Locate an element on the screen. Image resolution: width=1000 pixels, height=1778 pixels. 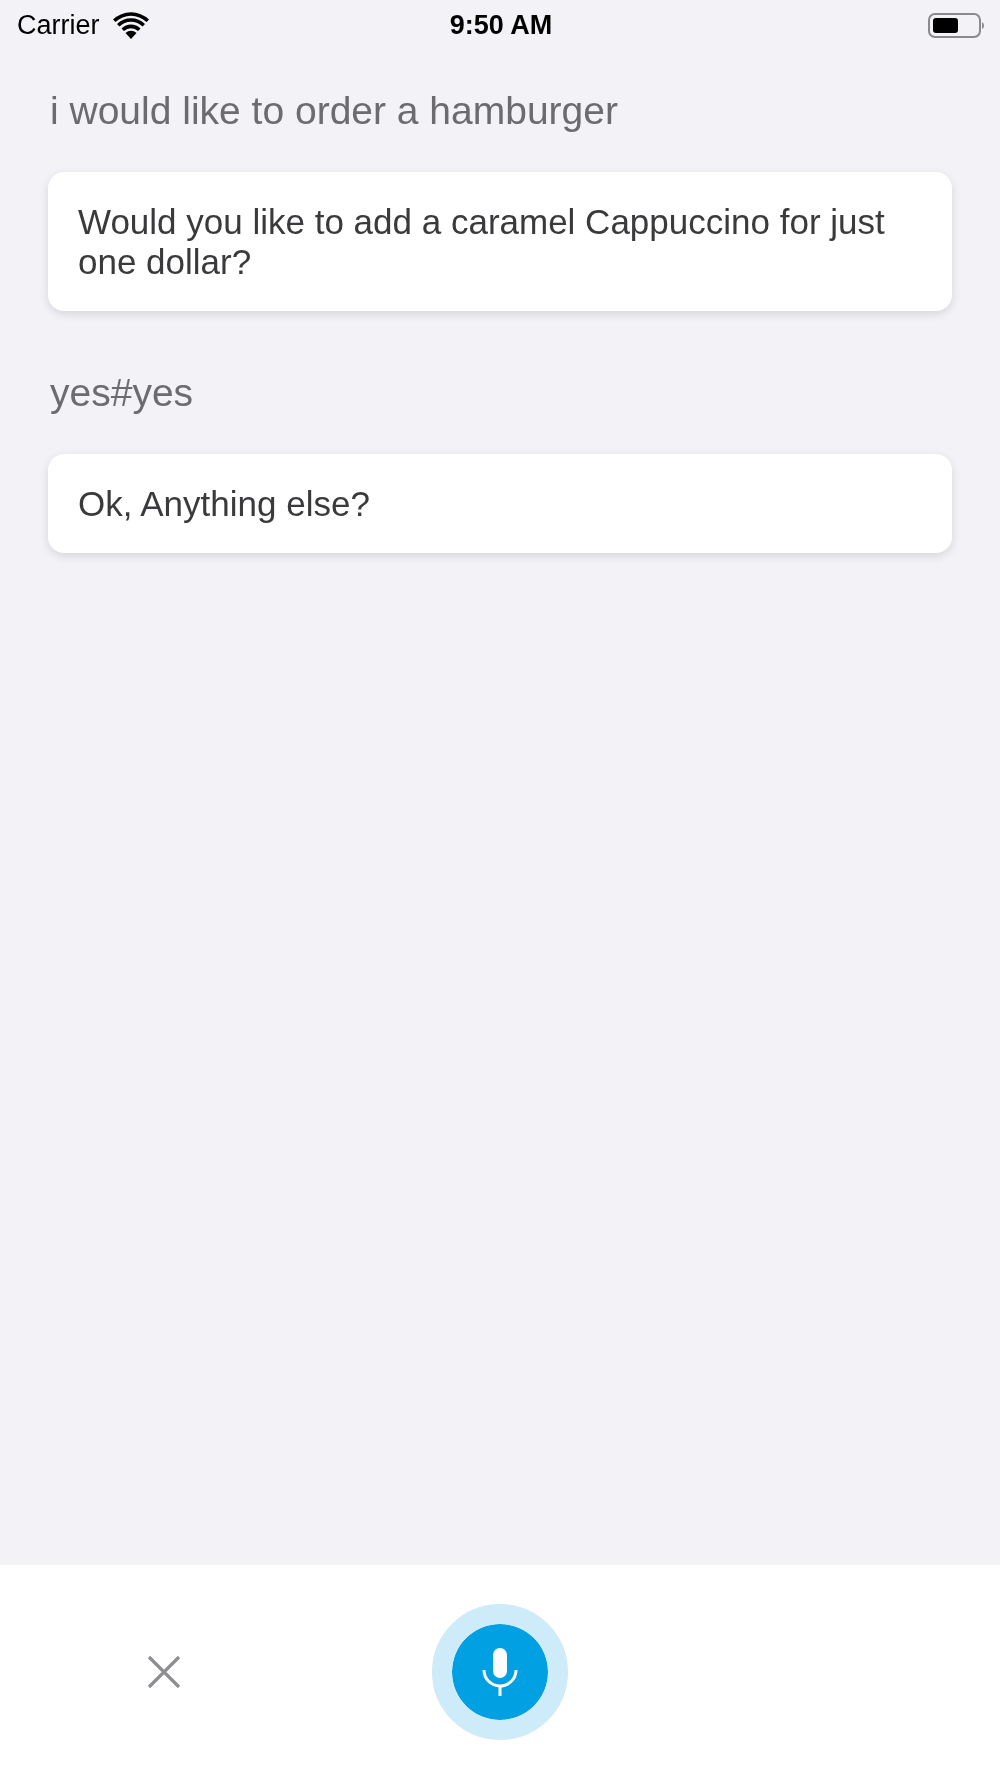
wifi-icon is located at coordinates (130, 25).